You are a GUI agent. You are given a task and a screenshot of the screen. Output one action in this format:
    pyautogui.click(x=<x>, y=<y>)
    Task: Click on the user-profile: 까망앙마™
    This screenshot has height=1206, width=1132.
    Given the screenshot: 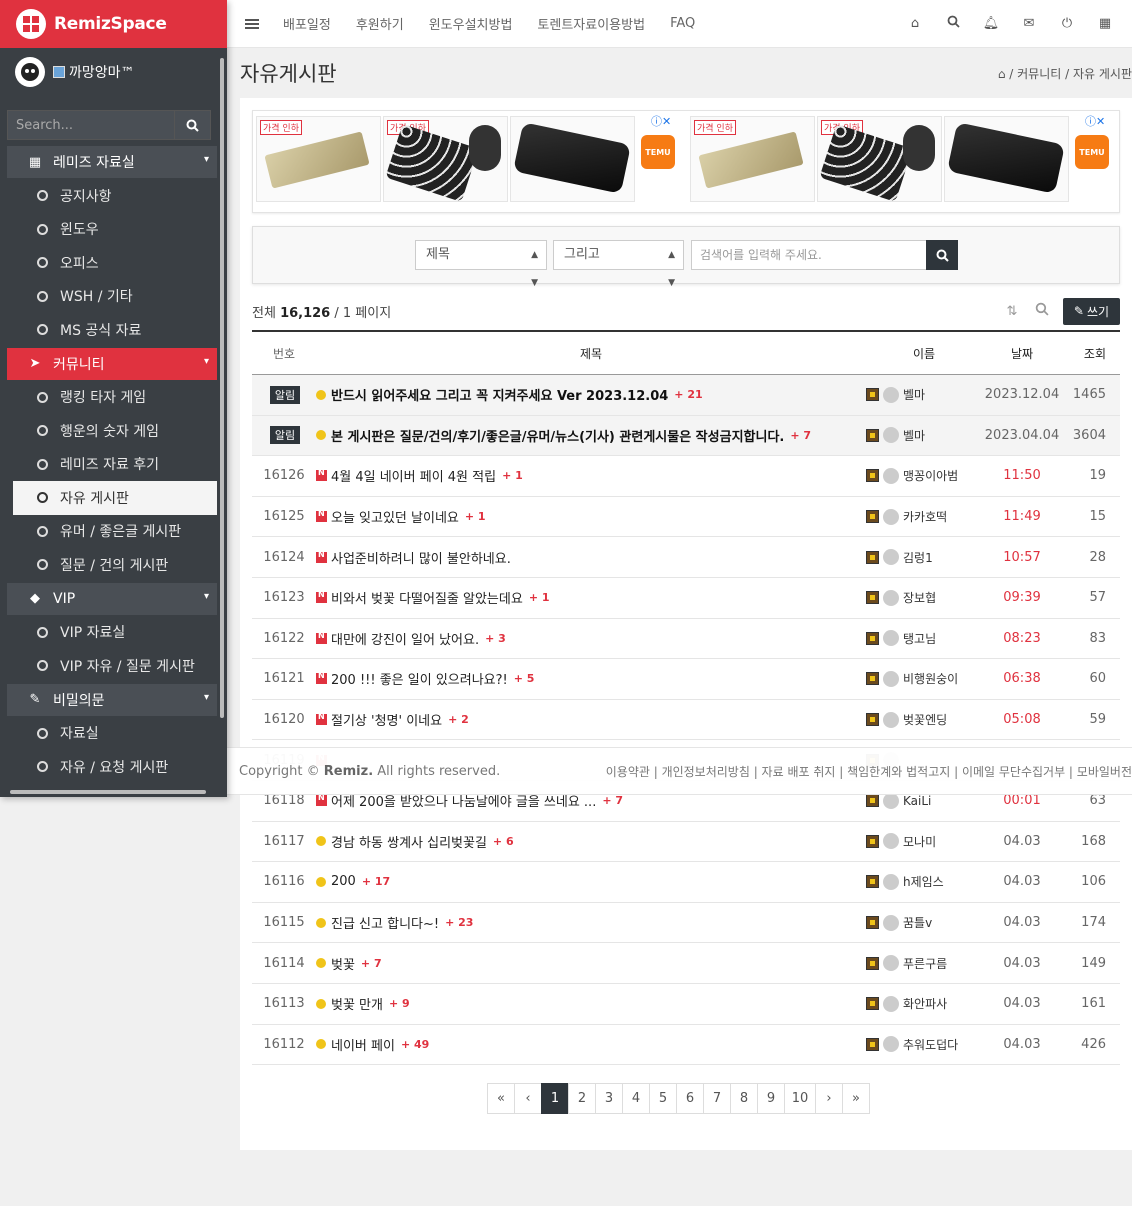 What is the action you would take?
    pyautogui.click(x=113, y=72)
    